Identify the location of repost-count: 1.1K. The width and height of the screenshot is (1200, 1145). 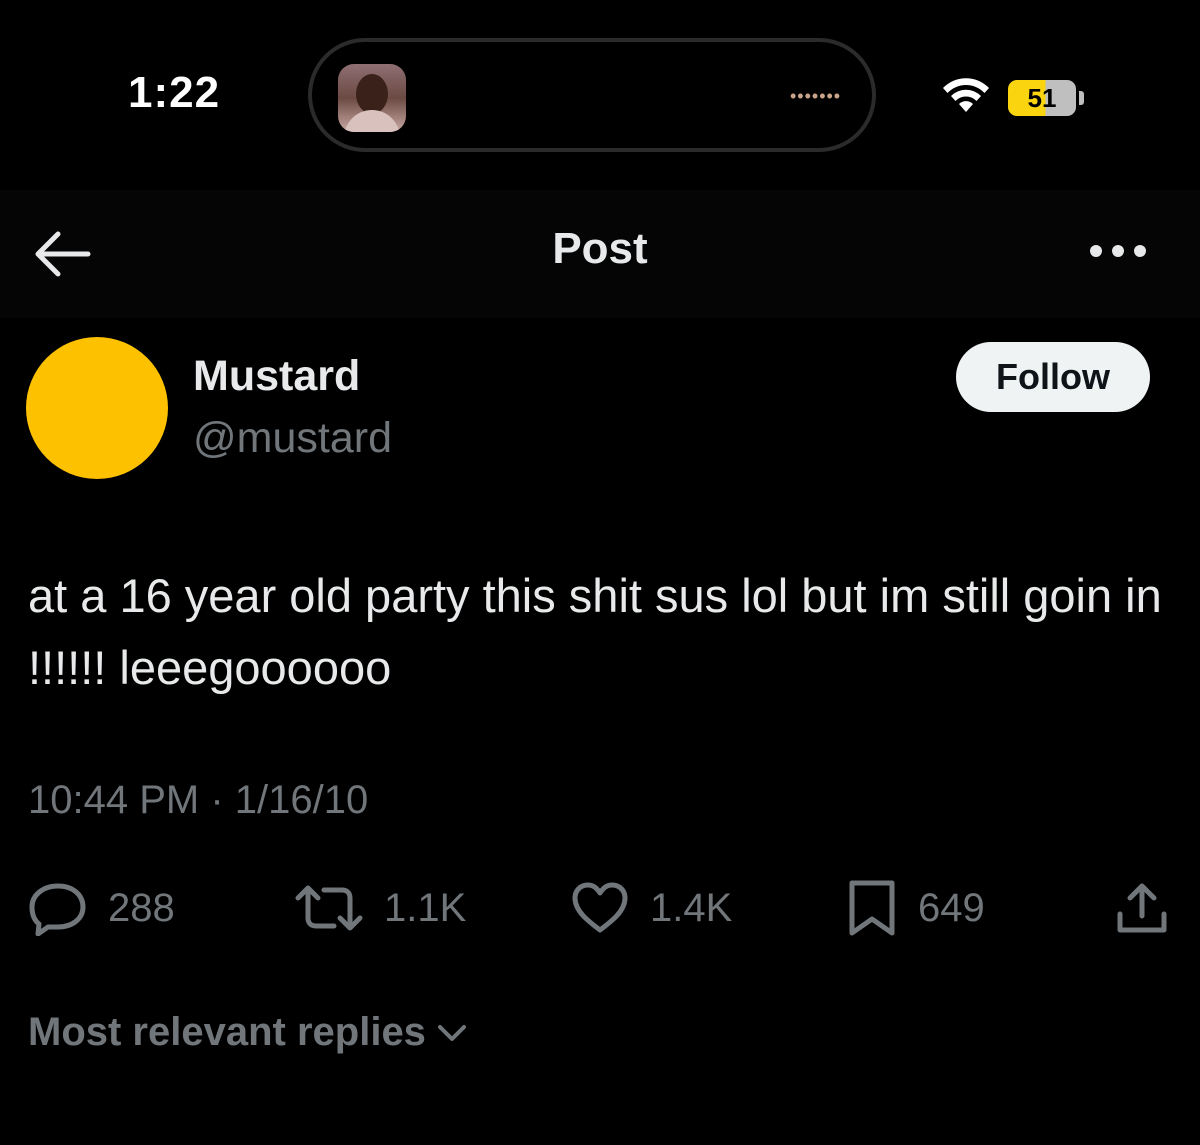
(425, 907).